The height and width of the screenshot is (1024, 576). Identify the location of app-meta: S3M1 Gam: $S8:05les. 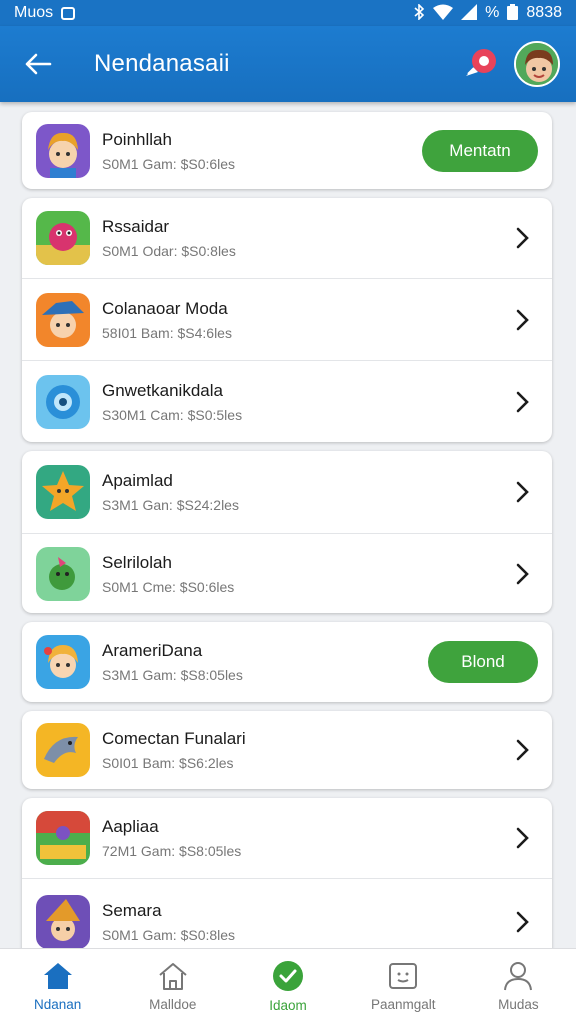
(172, 675).